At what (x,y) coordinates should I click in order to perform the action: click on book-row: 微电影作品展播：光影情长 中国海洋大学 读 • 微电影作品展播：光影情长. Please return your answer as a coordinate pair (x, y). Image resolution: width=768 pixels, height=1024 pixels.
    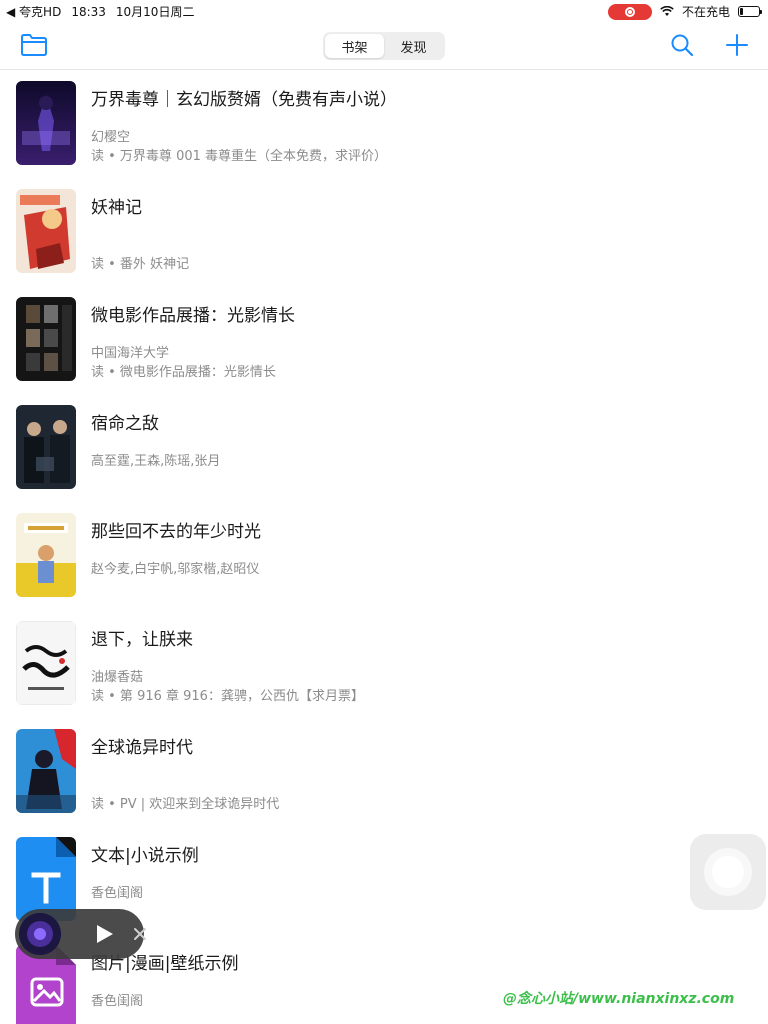
    Looking at the image, I should click on (384, 341).